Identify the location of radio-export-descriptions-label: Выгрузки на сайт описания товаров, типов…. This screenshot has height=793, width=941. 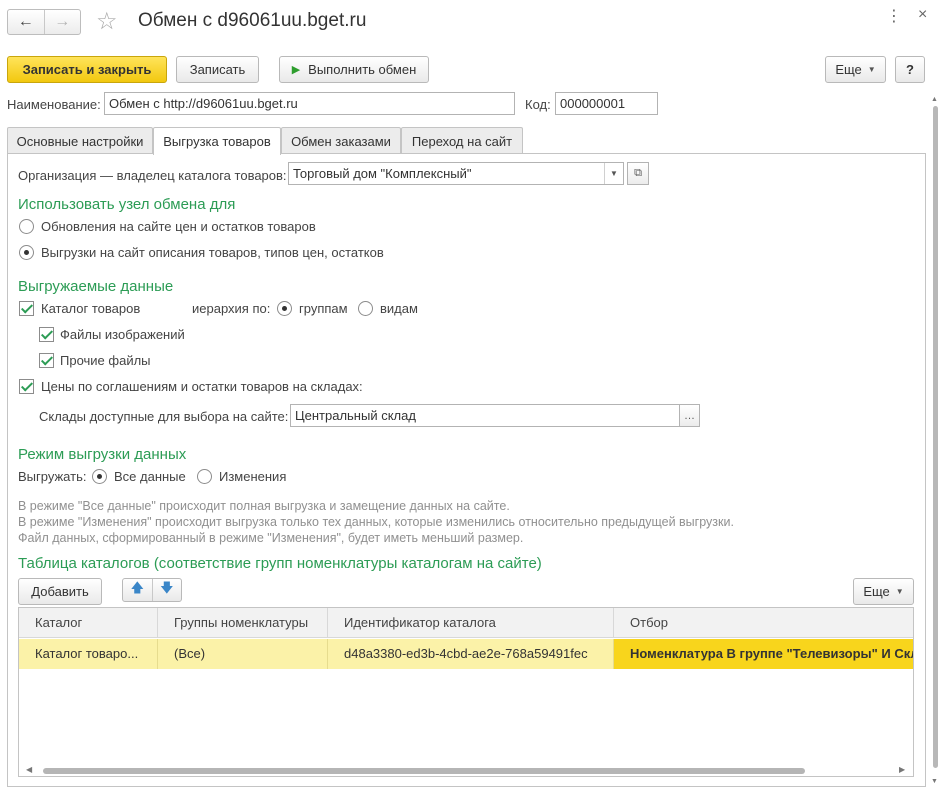
(212, 252).